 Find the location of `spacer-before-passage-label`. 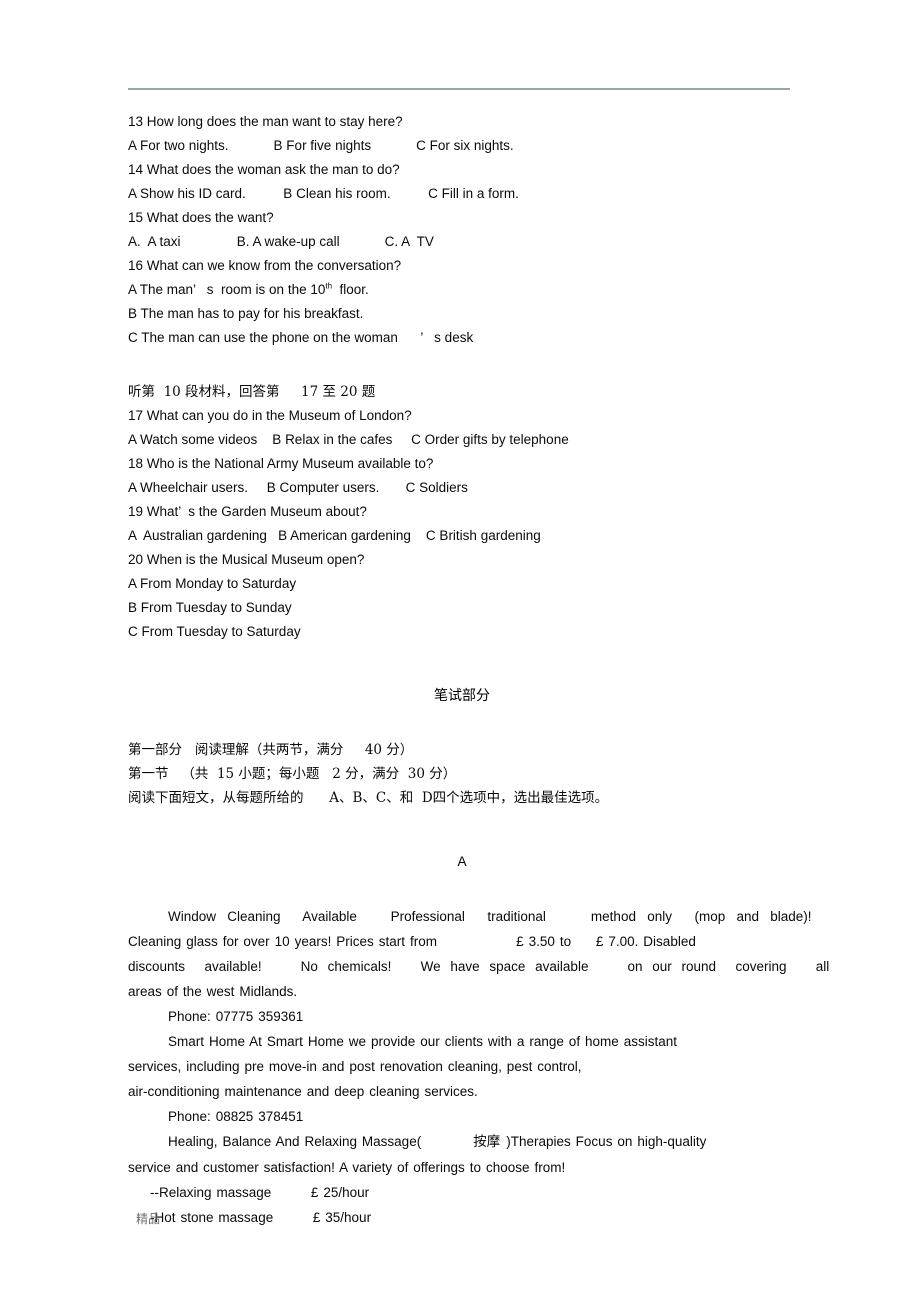

spacer-before-passage-label is located at coordinates (462, 830).